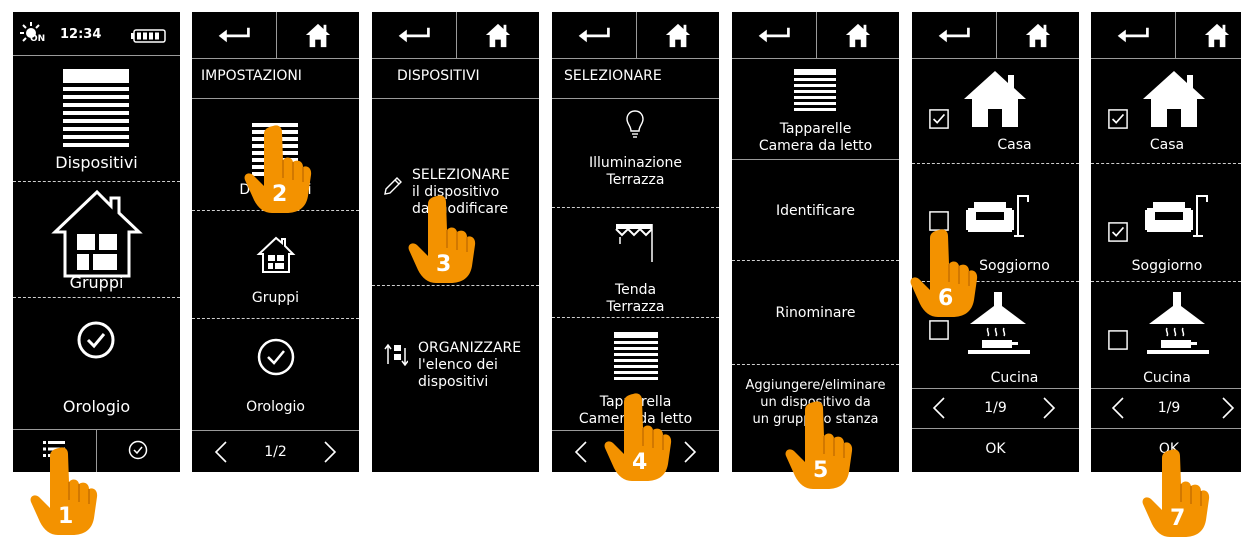 The image size is (1241, 542). I want to click on group-row: Cucina, so click(1166, 335).